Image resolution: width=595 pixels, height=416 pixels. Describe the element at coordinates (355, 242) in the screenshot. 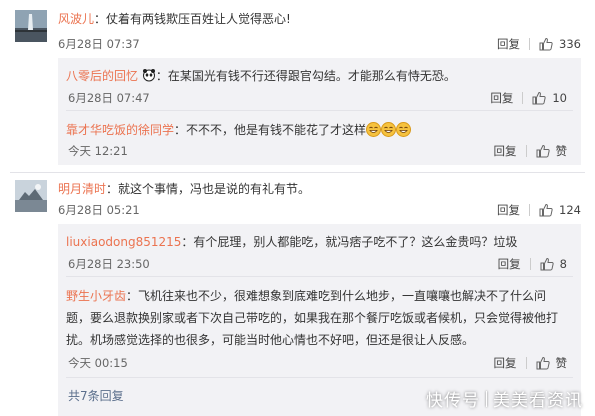

I see `reply-content: 有个屁理，别人都能吃，就冯痞子吃不了？这么金贵吗？垃圾` at that location.